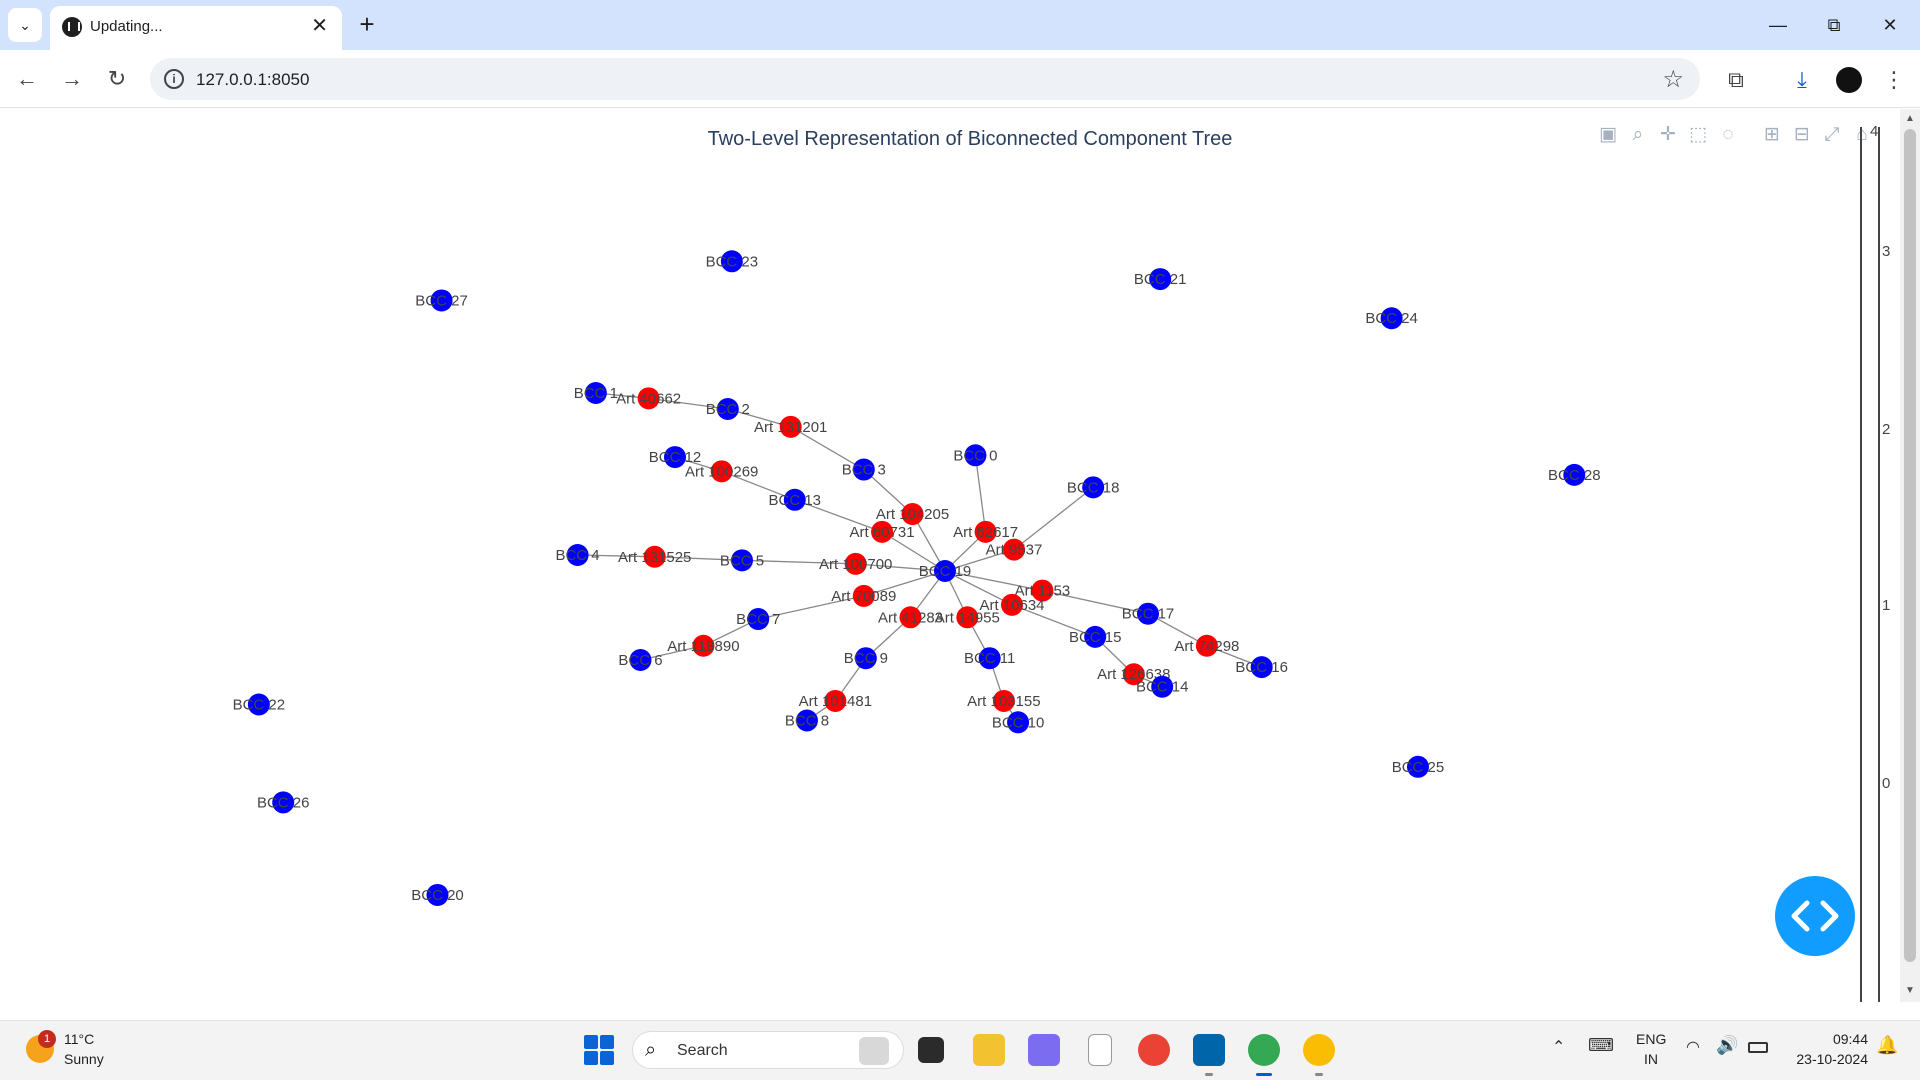 The width and height of the screenshot is (1920, 1080). I want to click on chrome-icon, so click(1154, 1050).